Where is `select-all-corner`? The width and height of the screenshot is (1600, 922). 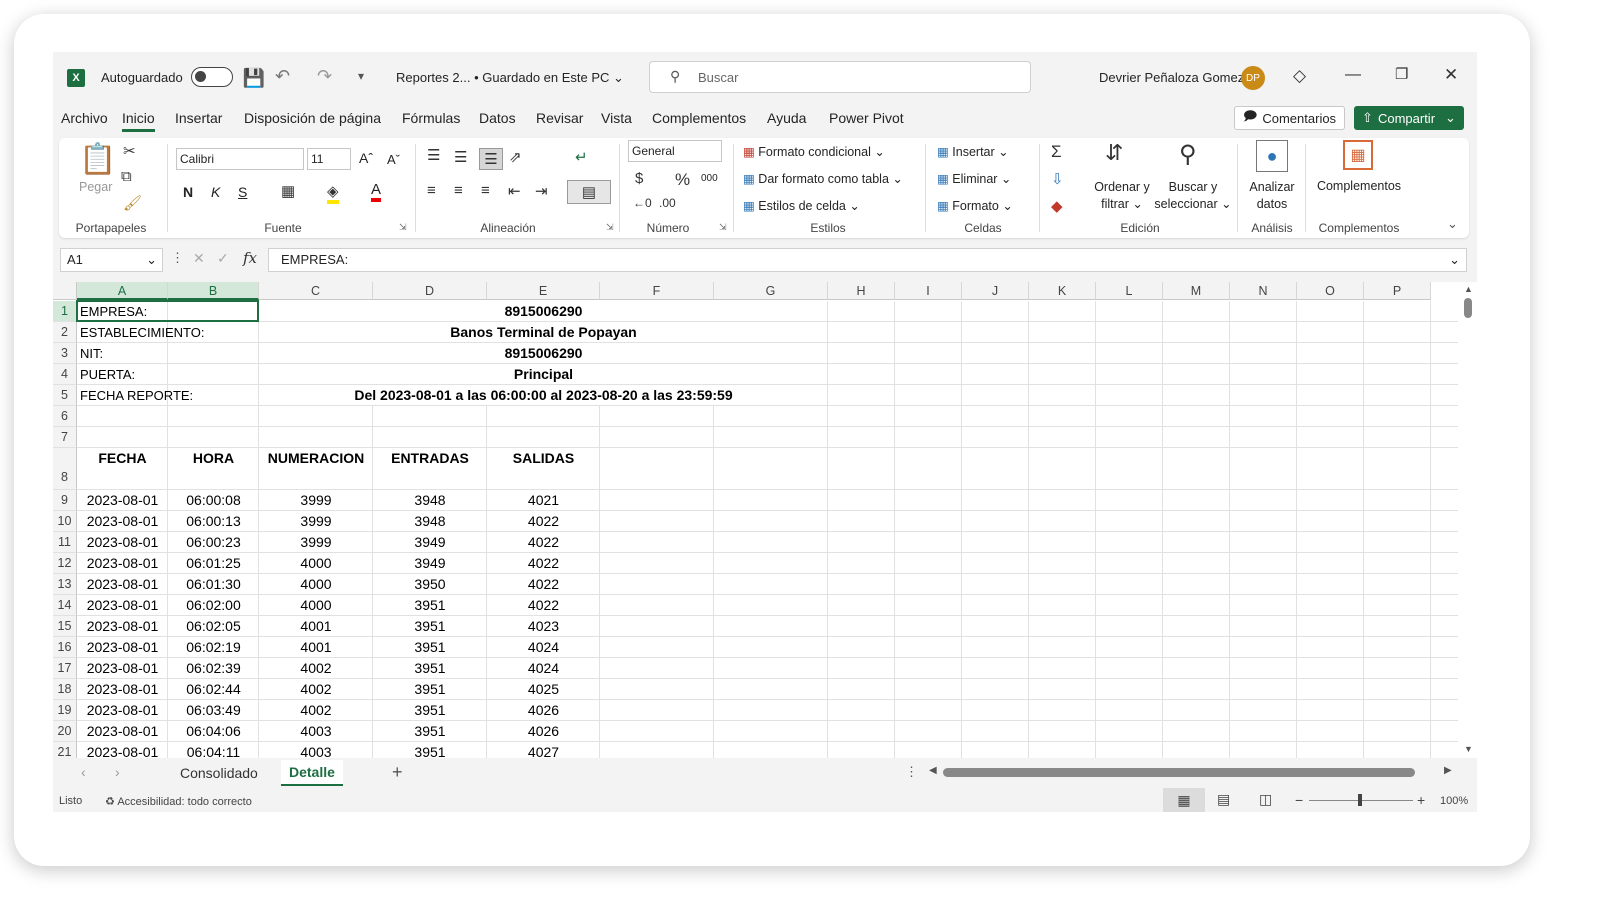
select-all-corner is located at coordinates (65, 291).